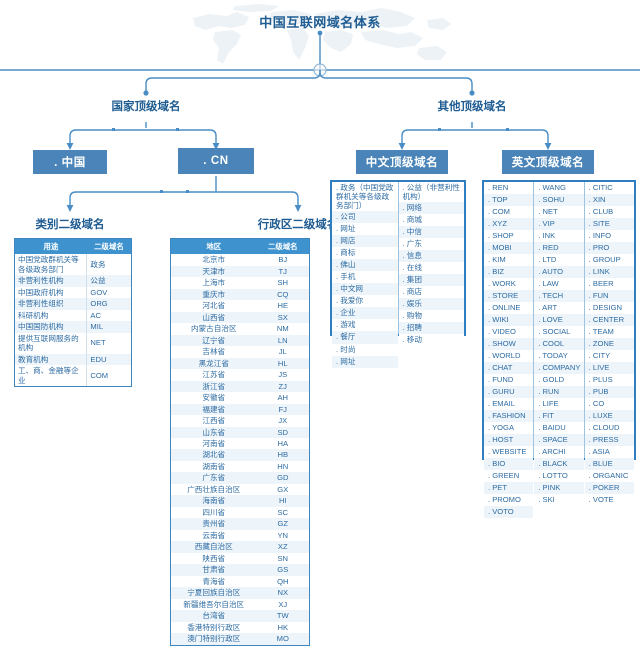 Image resolution: width=640 pixels, height=646 pixels. What do you see at coordinates (548, 162) in the screenshot?
I see `node-english-tld: 英文顶级域名` at bounding box center [548, 162].